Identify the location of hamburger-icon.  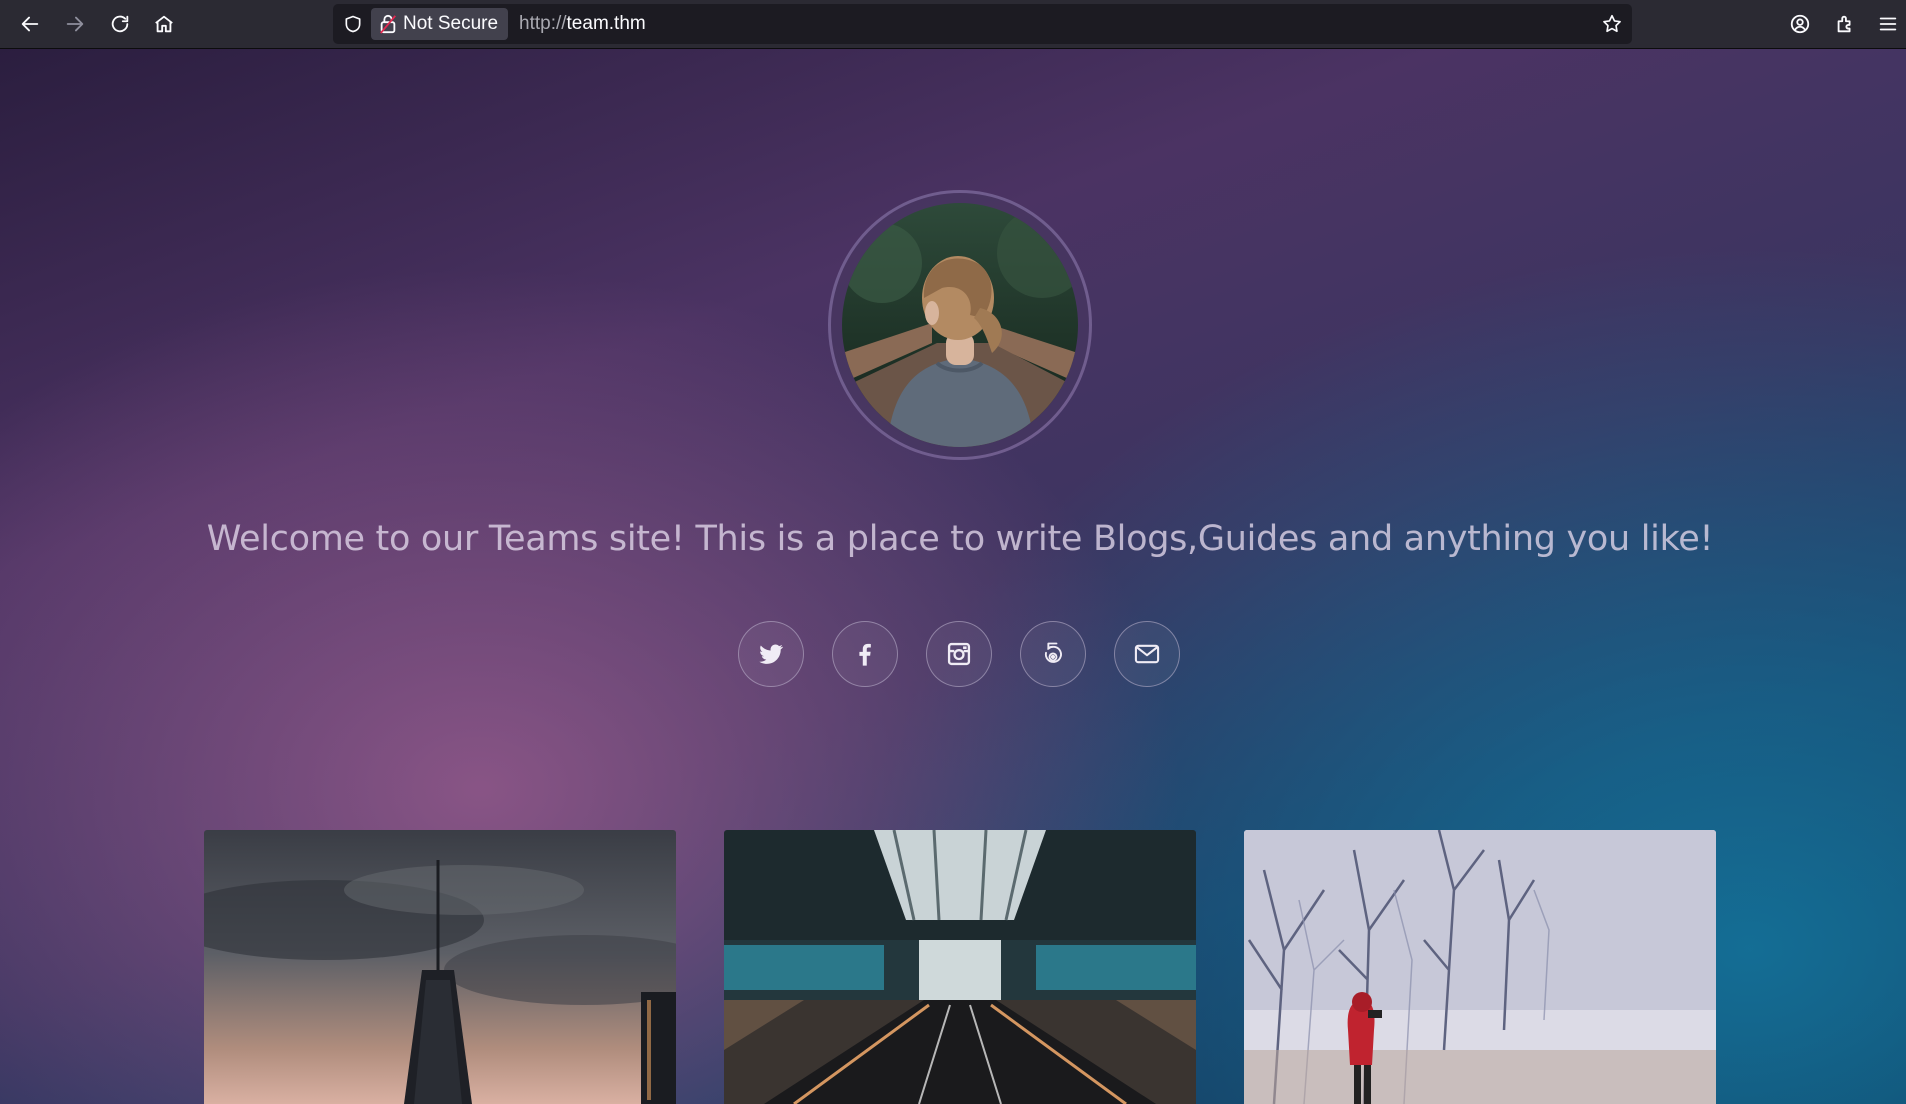
(1888, 24).